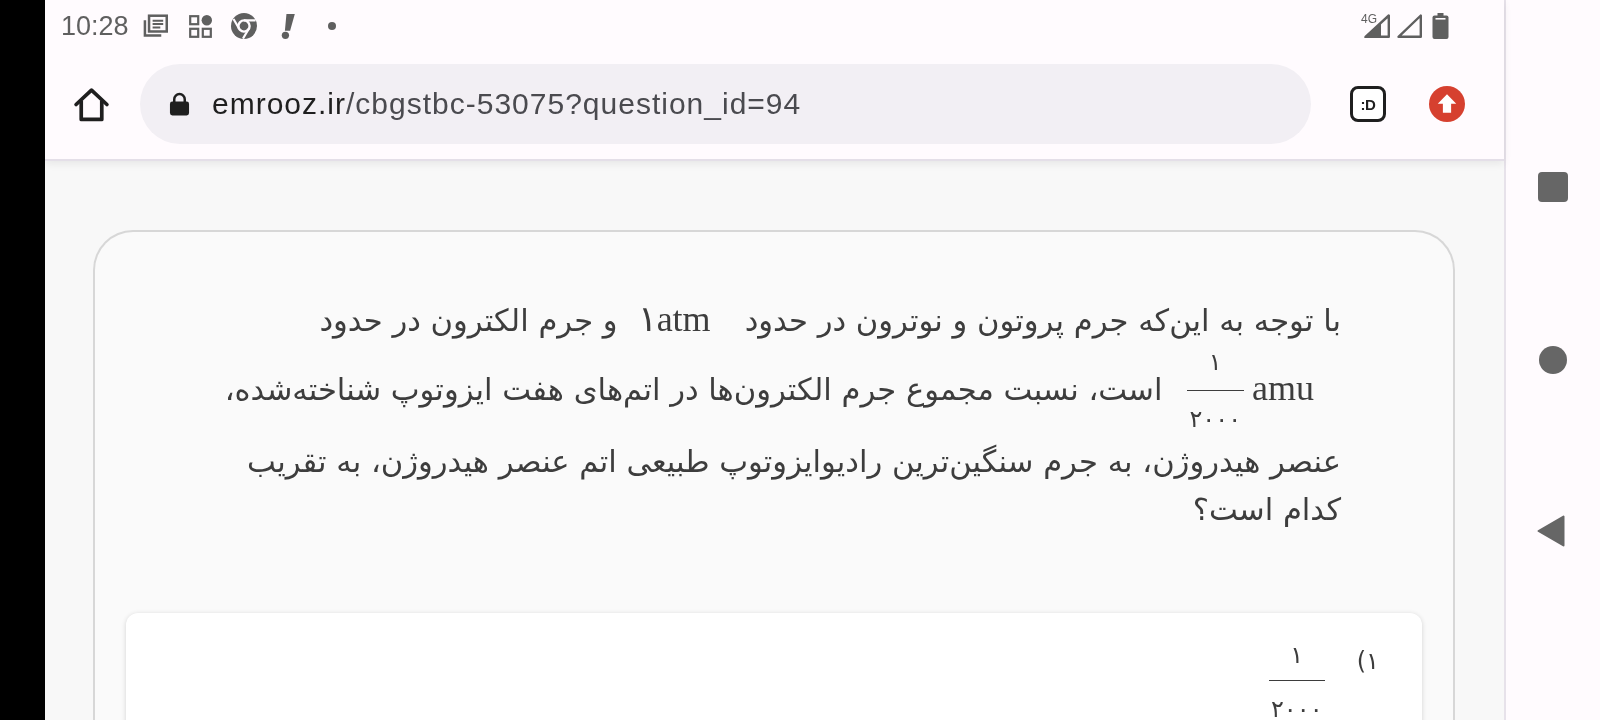  I want to click on lock-icon, so click(179, 104).